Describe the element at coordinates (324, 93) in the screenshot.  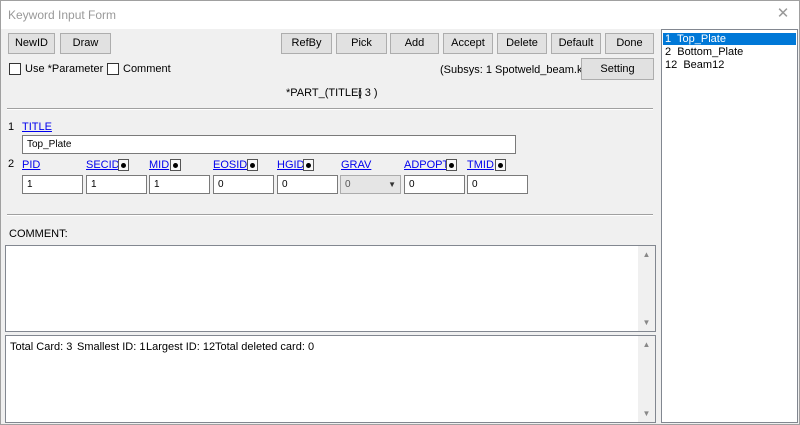
I see `keyword-title: *PART_(TITLE)` at that location.